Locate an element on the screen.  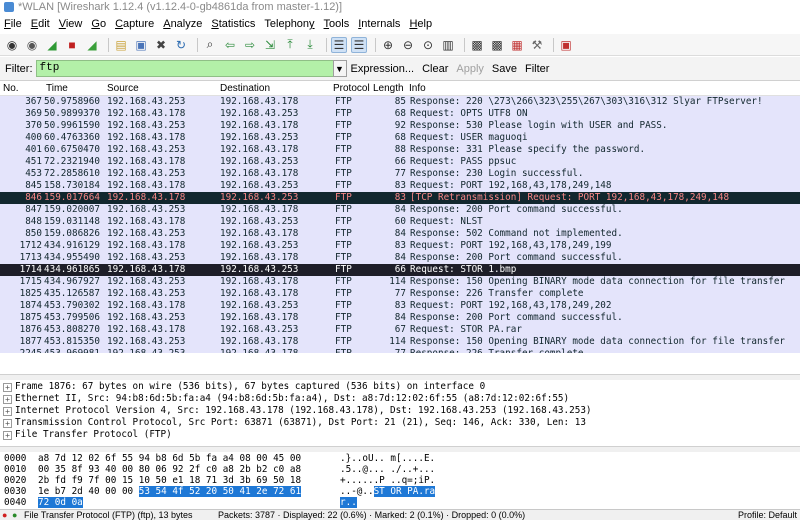
menu-item-edit: Edit is located at coordinates (40, 24).